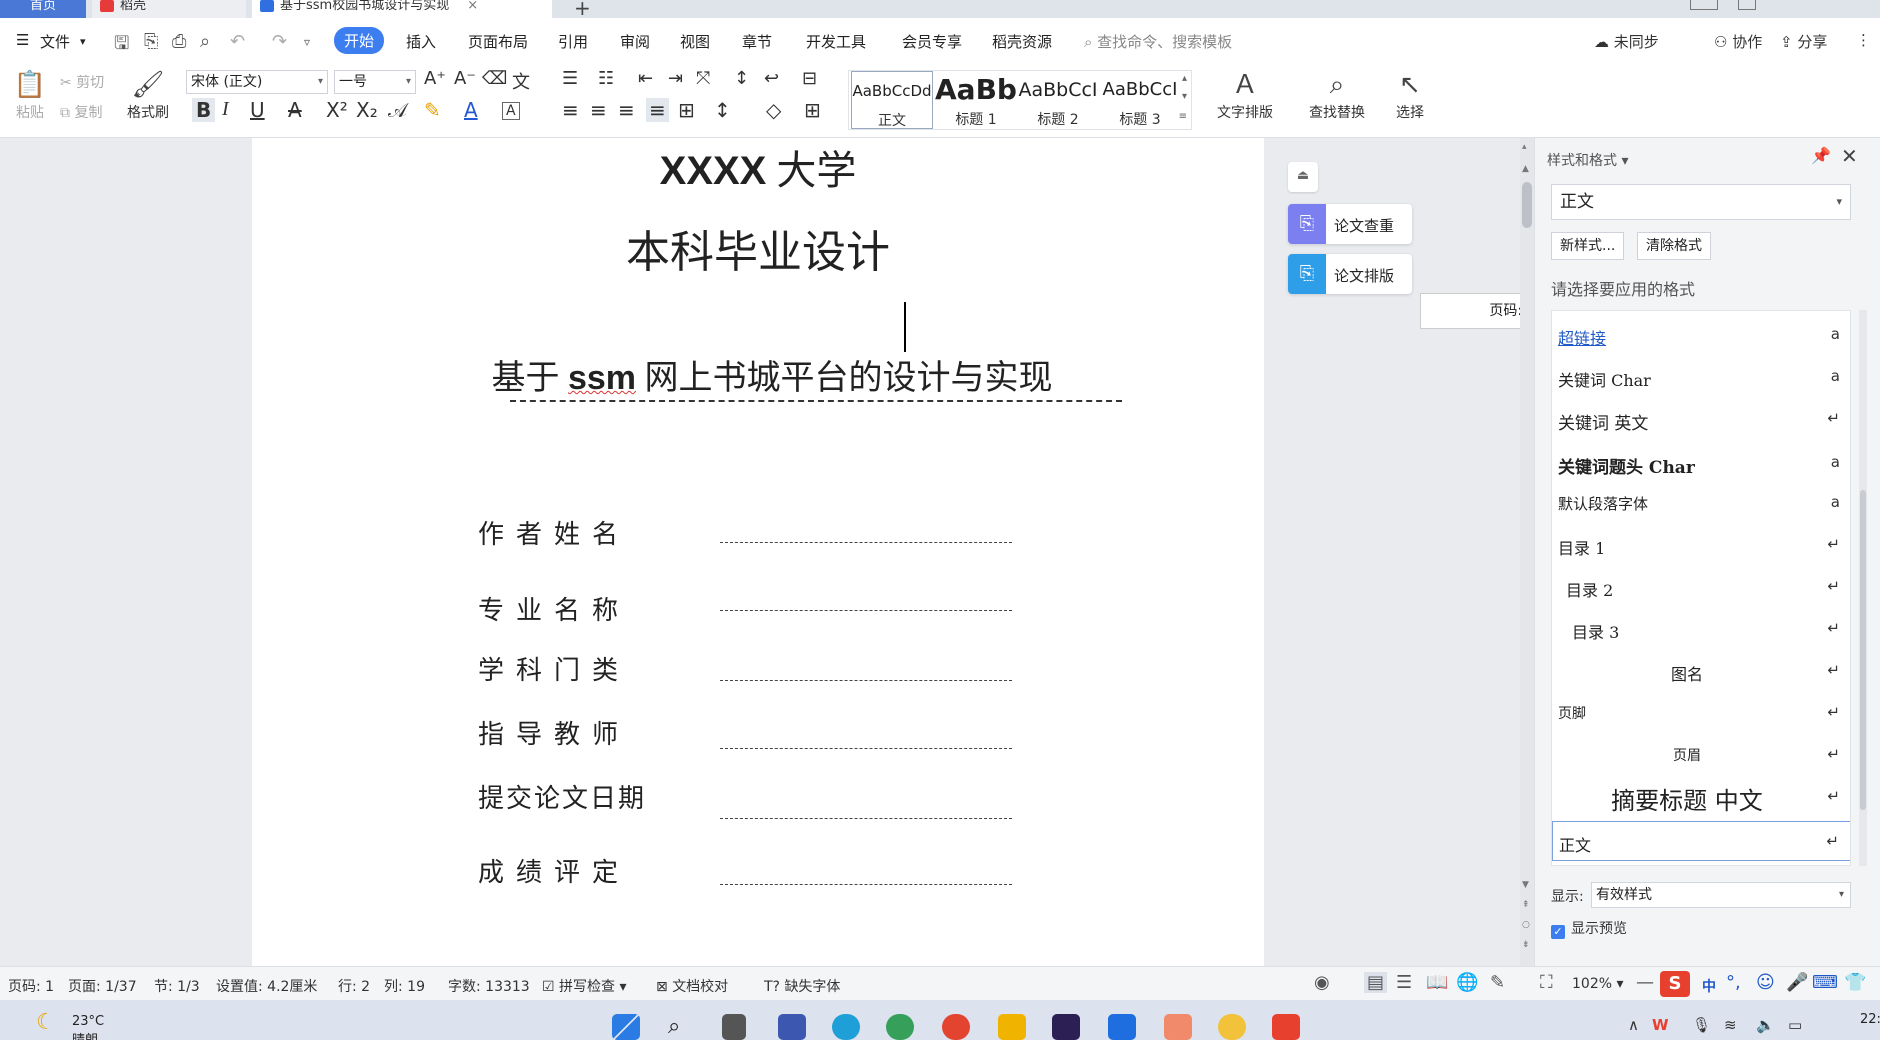  I want to click on strikethrough-icon: A, so click(295, 110).